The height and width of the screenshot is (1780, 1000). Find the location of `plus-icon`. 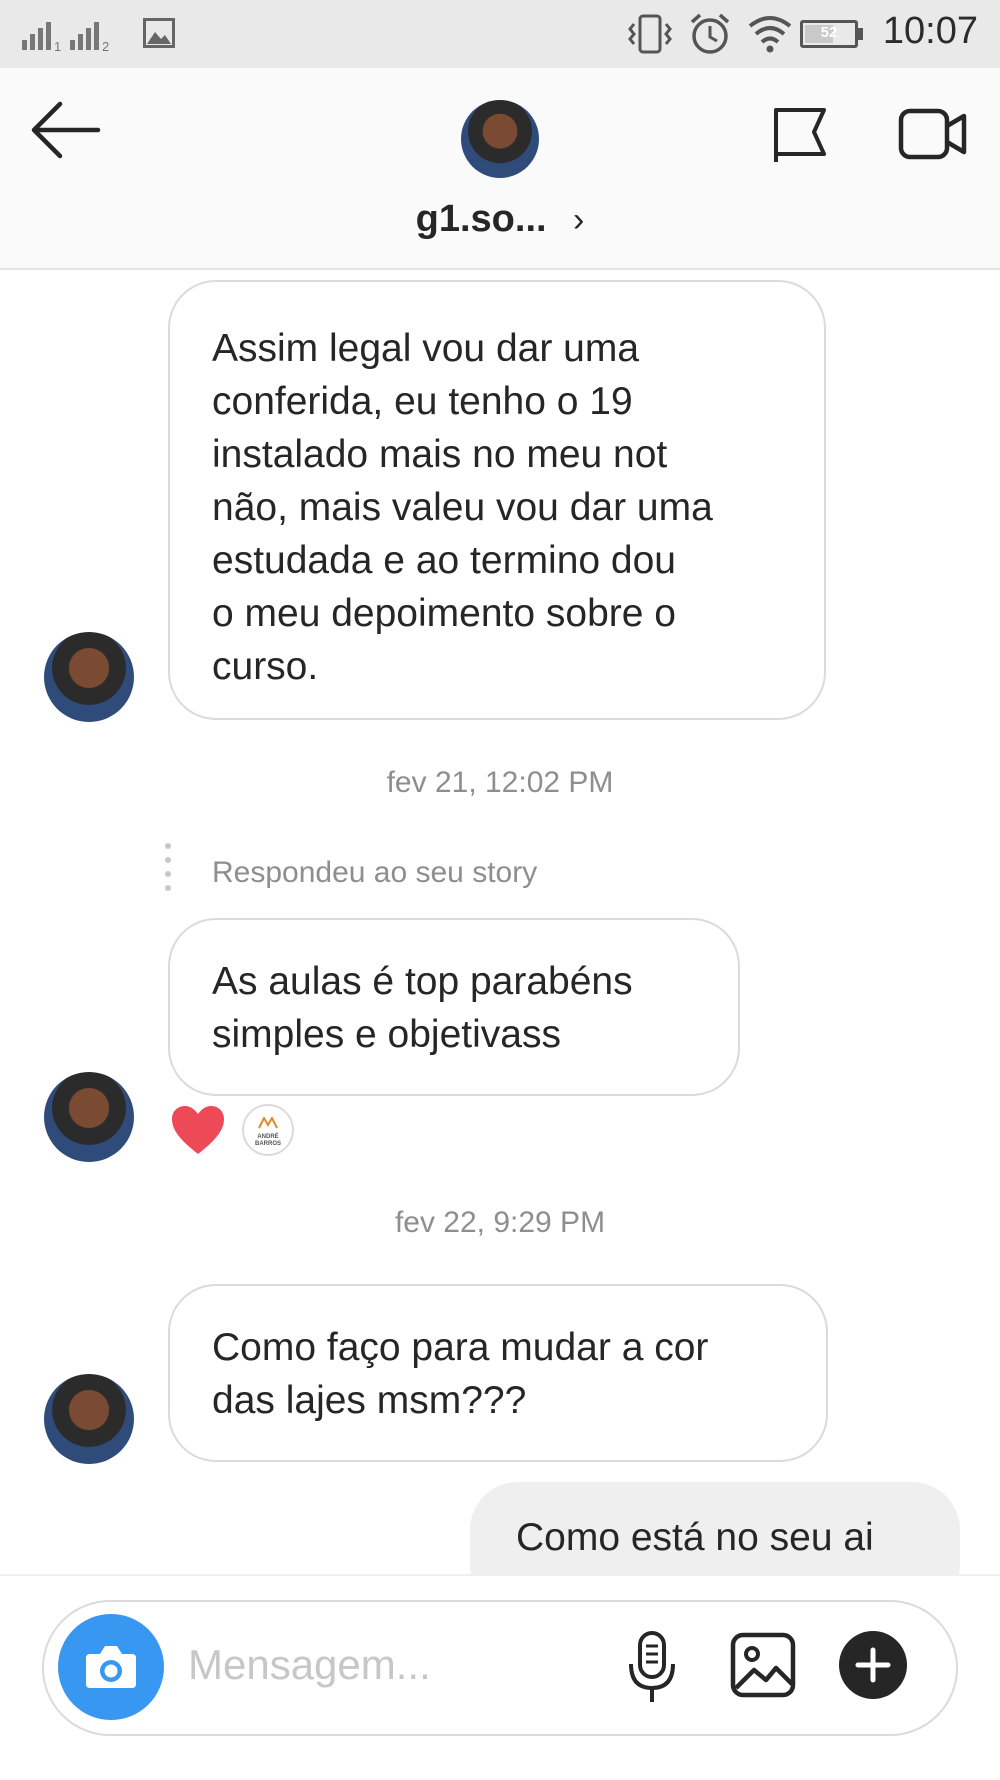

plus-icon is located at coordinates (873, 1665).